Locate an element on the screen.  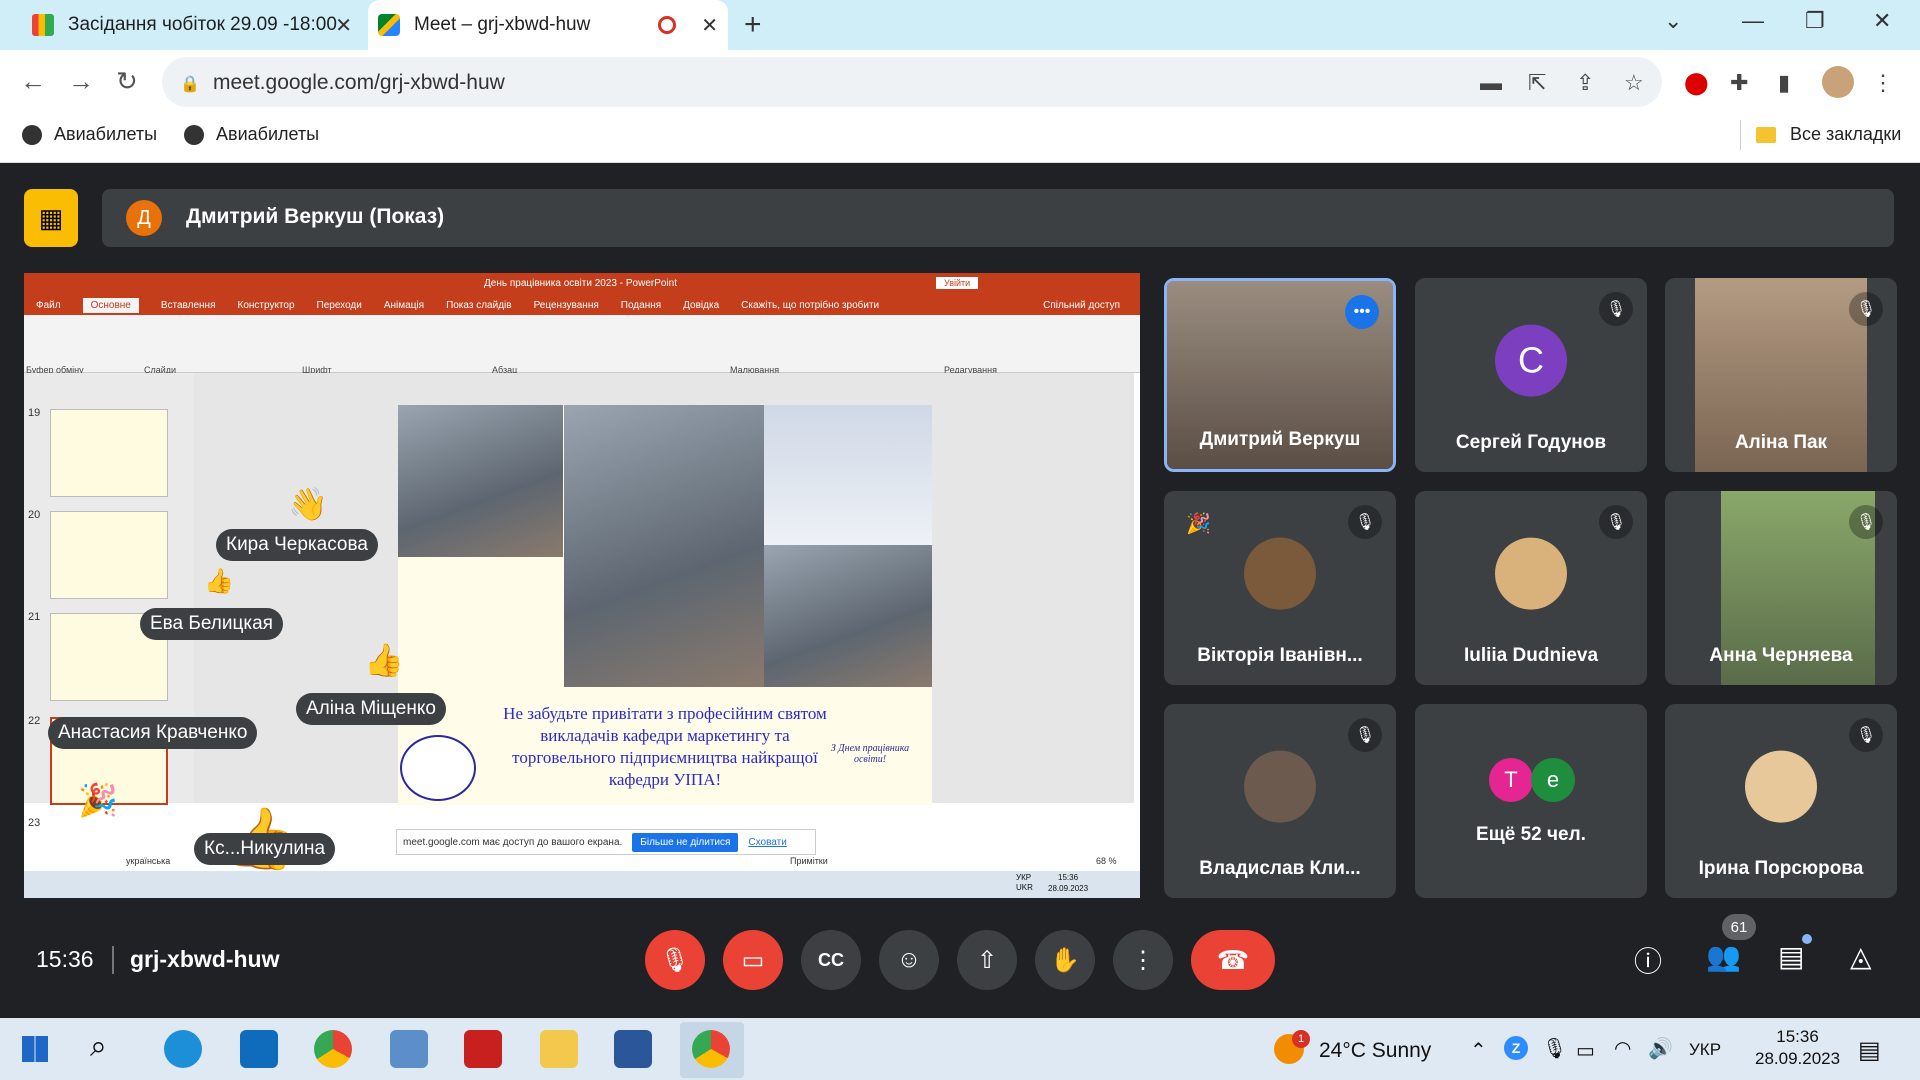
mail-icon is located at coordinates (259, 1049).